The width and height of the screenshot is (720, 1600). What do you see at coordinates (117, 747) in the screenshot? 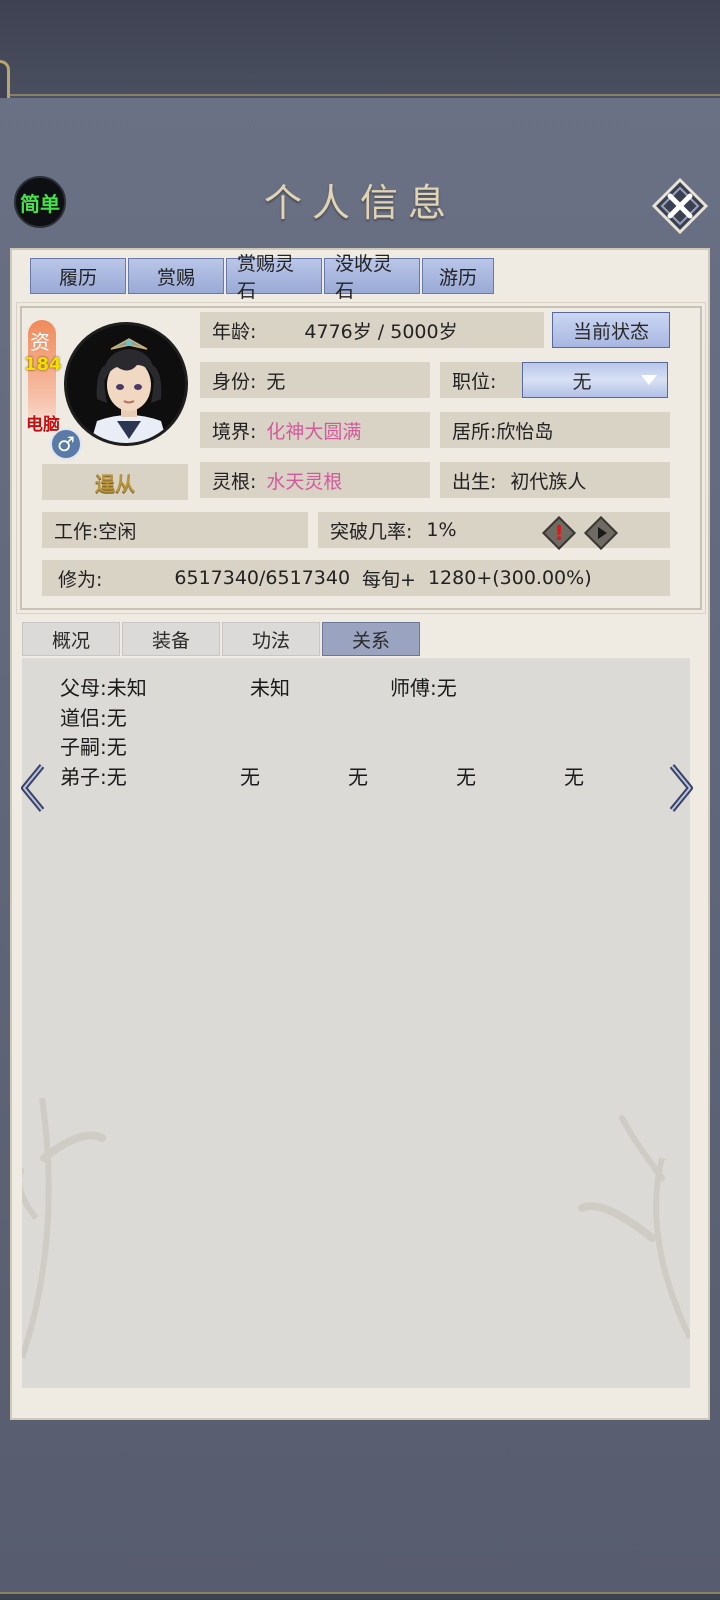
I see `children-value: 无` at bounding box center [117, 747].